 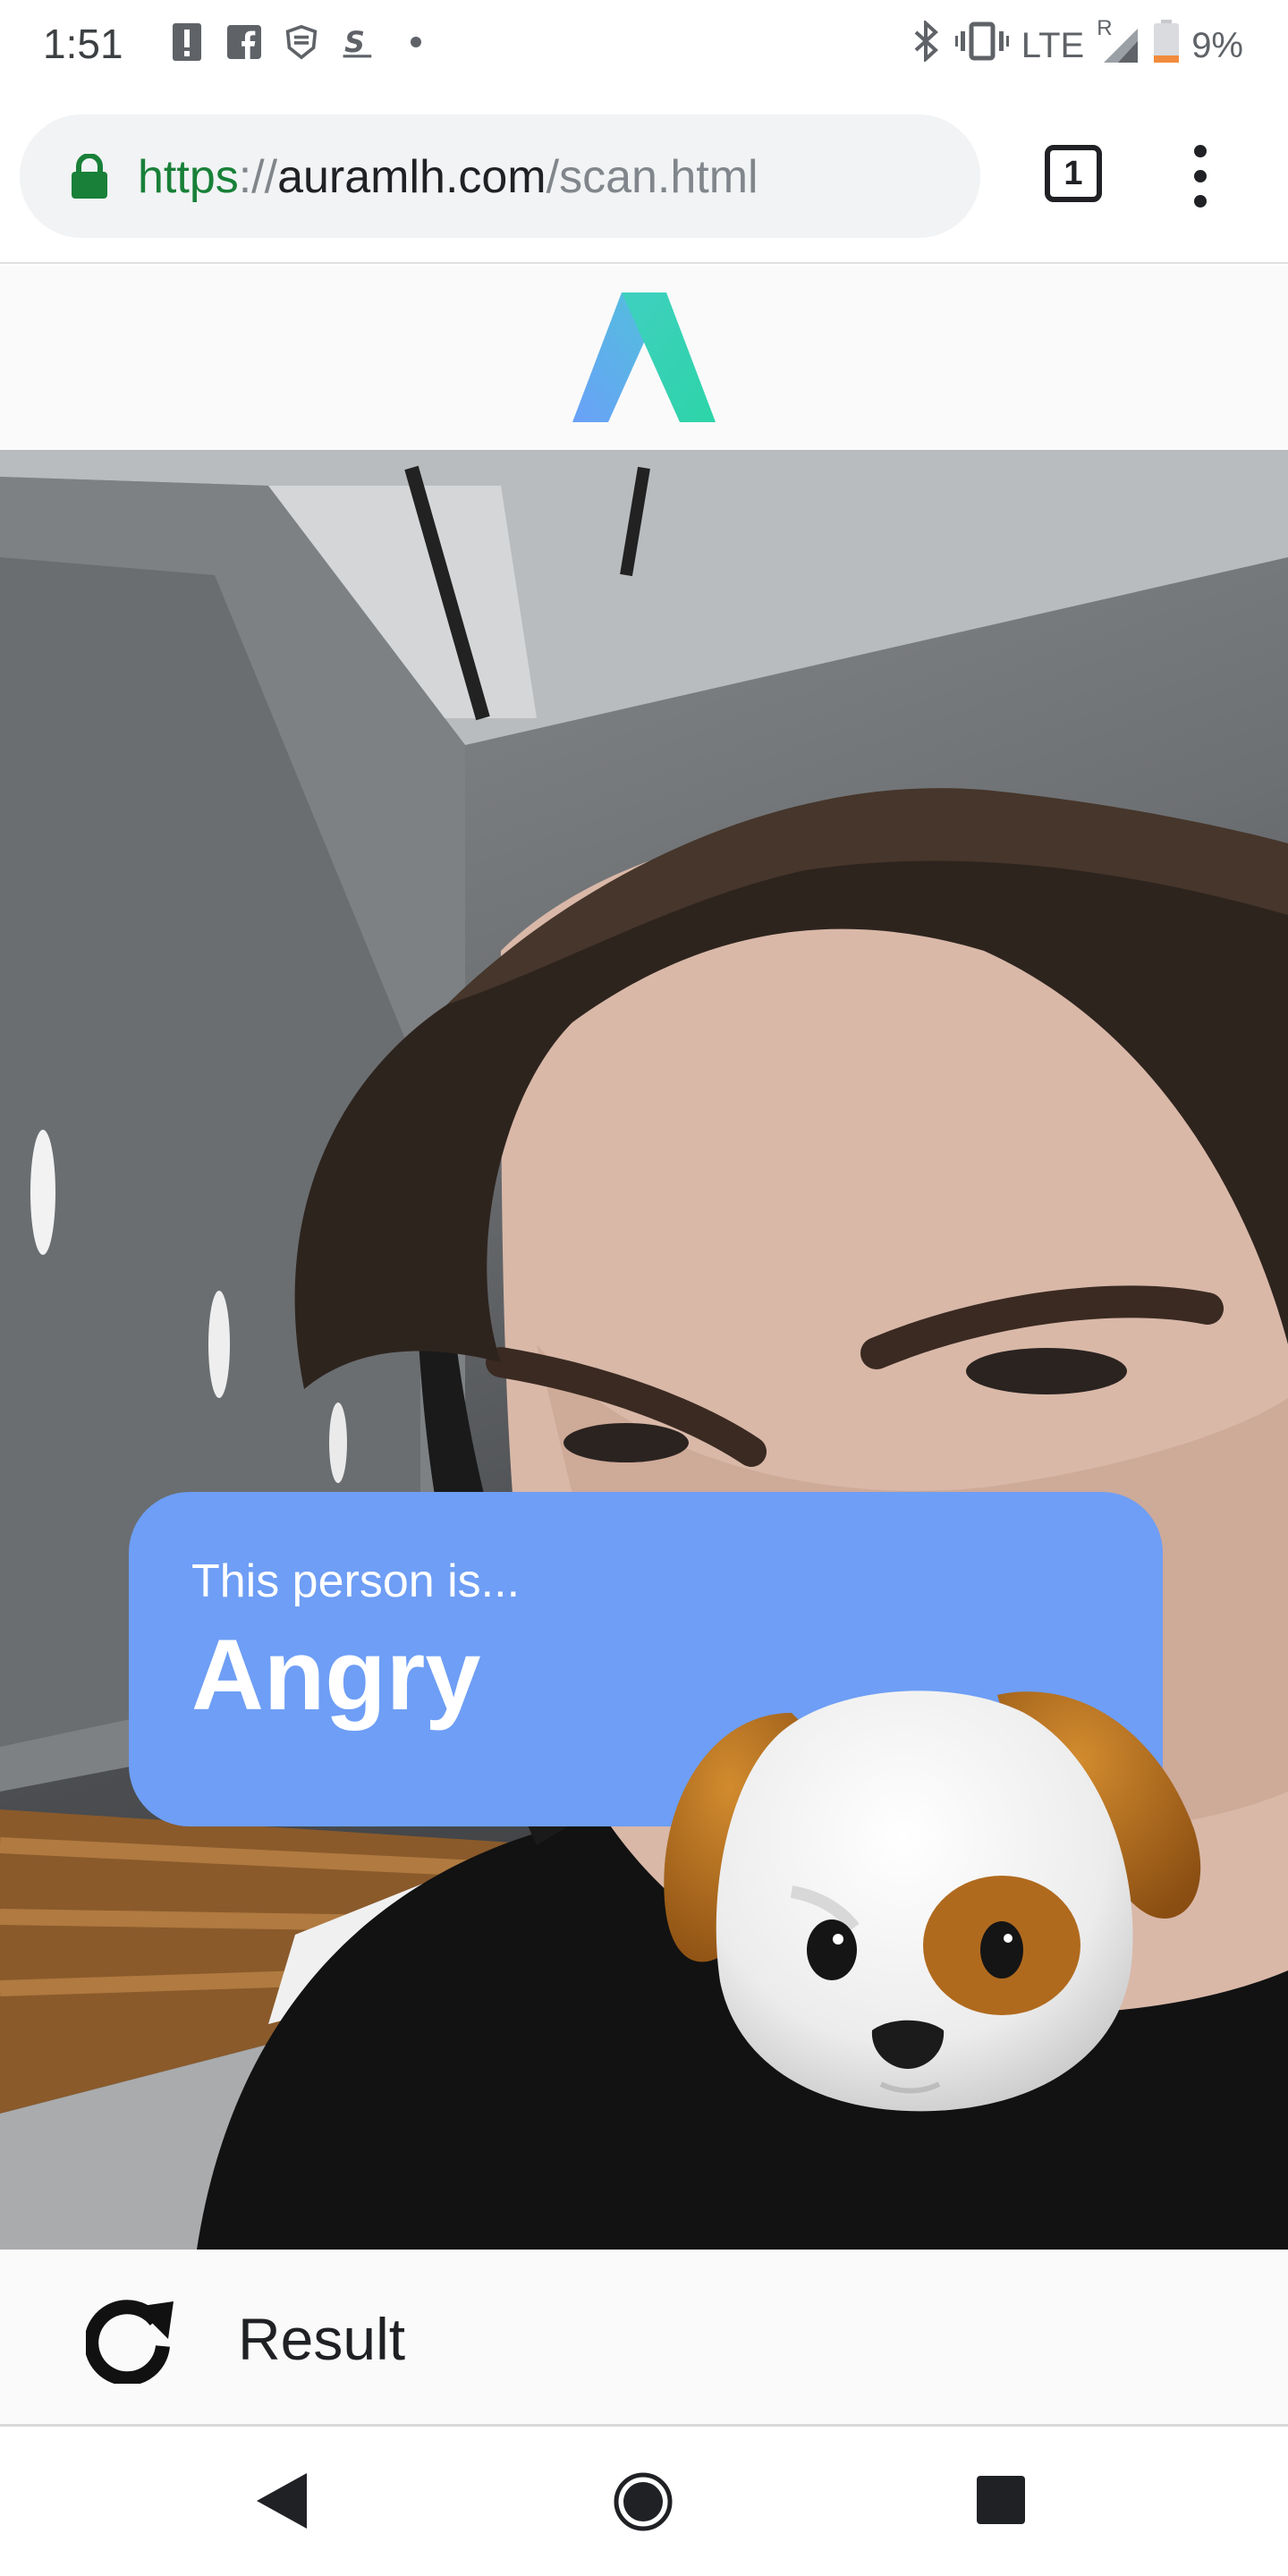 What do you see at coordinates (354, 43) in the screenshot?
I see `svg-text: S` at bounding box center [354, 43].